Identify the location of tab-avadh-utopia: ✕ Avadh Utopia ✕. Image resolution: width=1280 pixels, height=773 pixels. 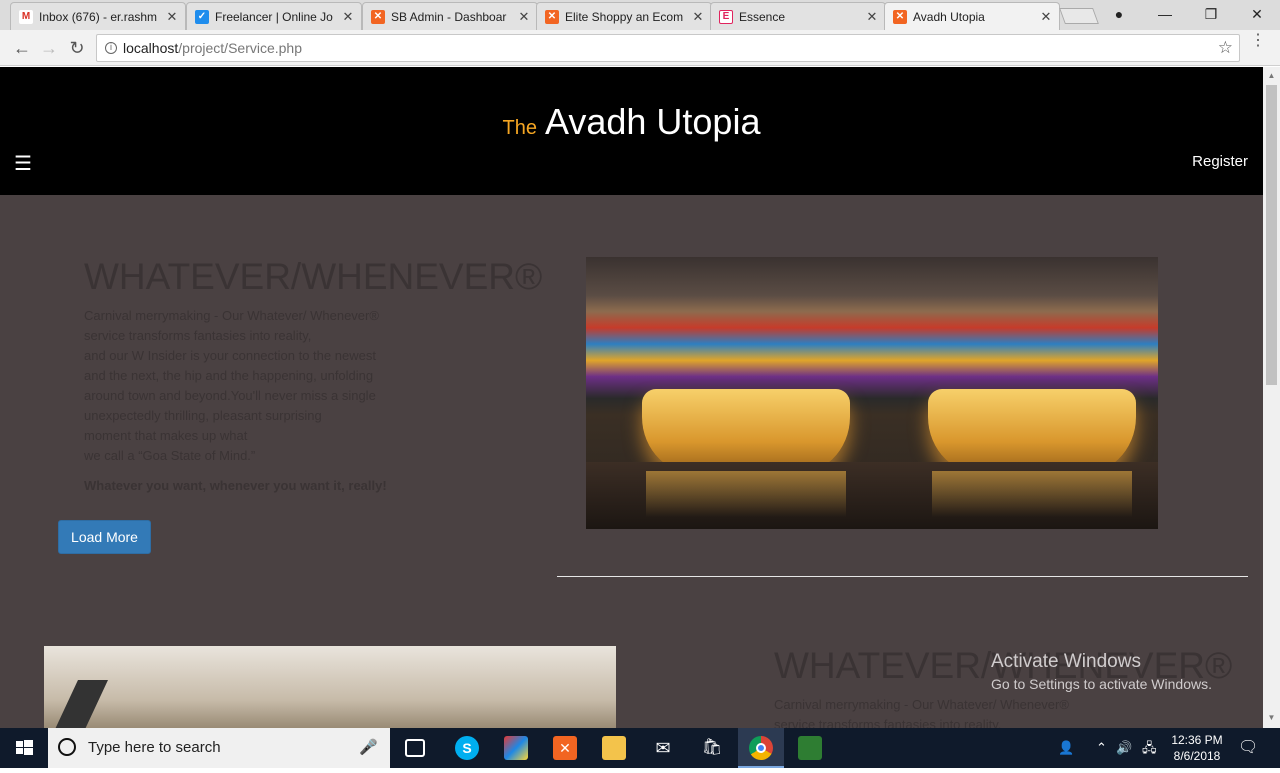
(972, 16).